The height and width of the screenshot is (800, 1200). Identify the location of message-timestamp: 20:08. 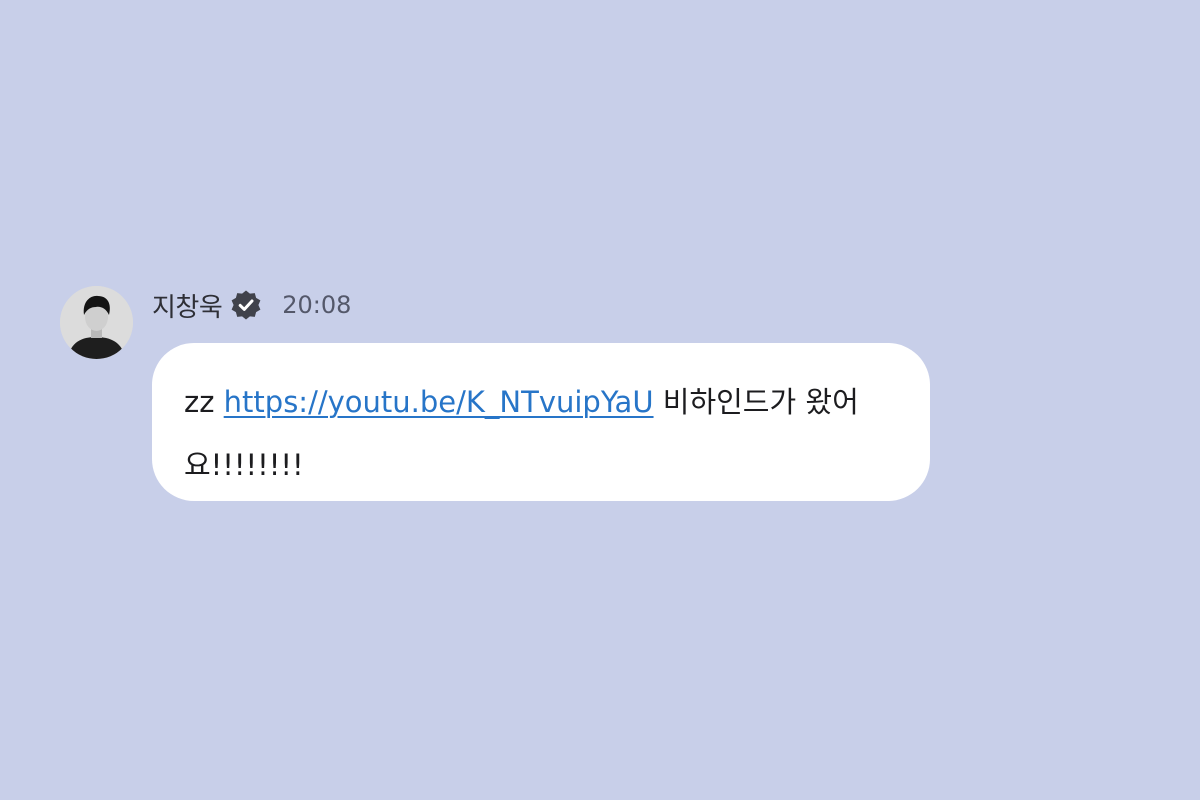
(317, 305).